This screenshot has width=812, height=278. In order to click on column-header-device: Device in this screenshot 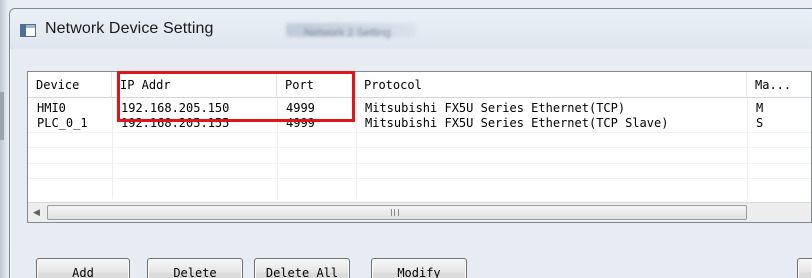, I will do `click(70, 85)`.